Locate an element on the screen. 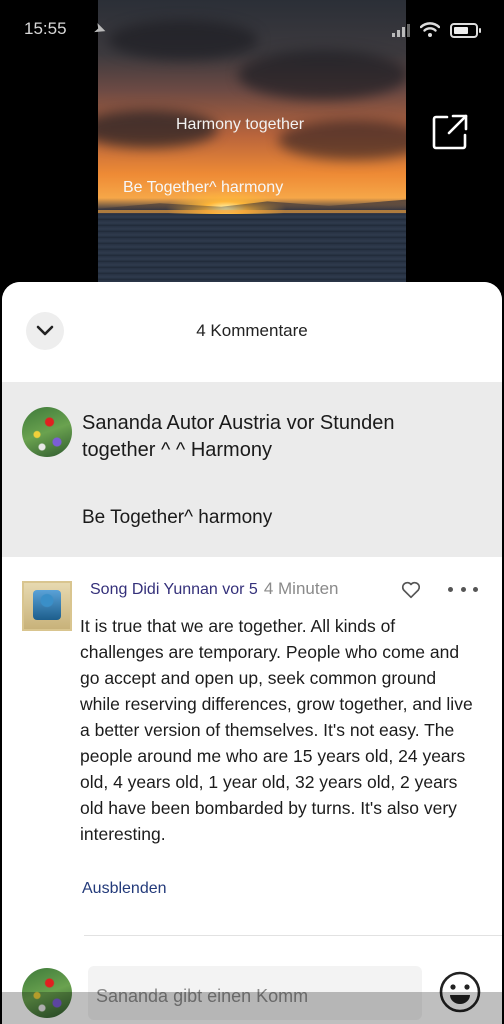 The height and width of the screenshot is (1024, 504). comments-count-title: 4 Kommentare is located at coordinates (252, 330).